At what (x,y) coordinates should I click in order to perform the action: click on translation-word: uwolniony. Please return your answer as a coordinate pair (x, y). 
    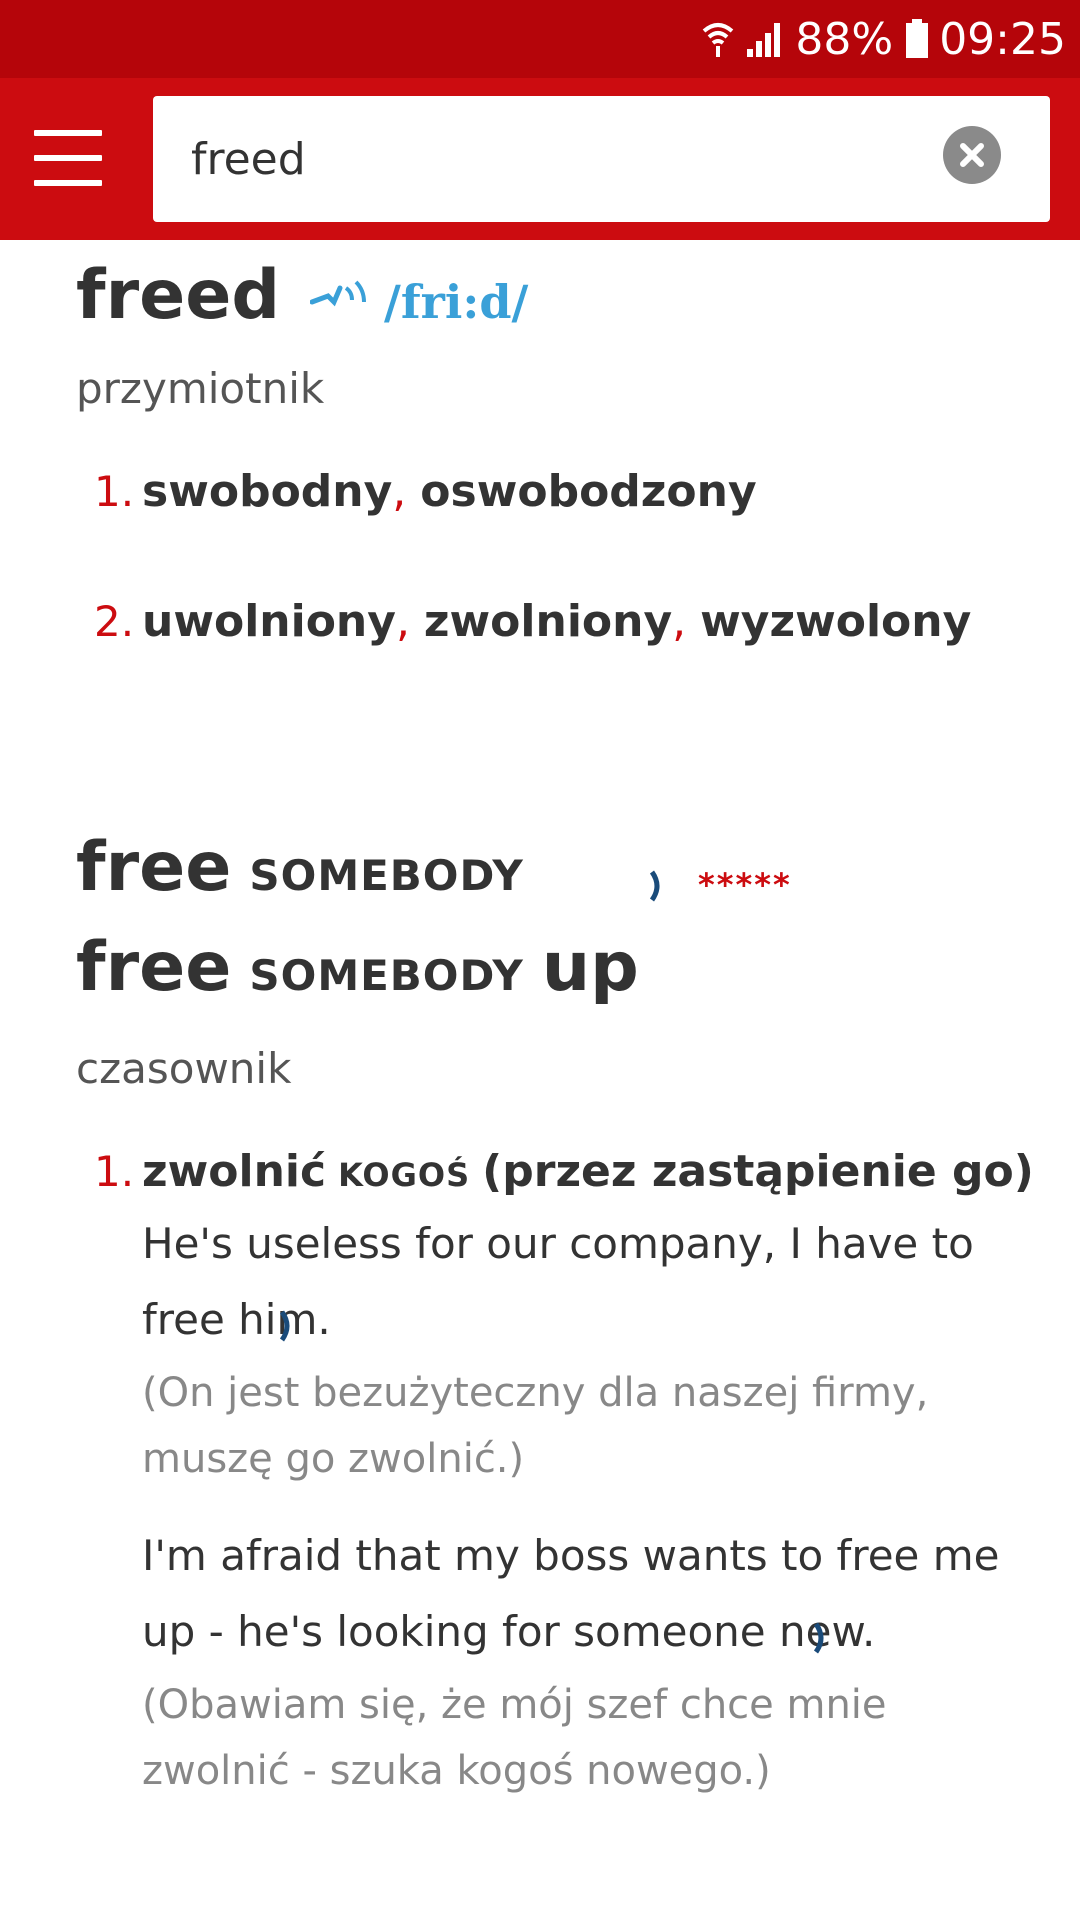
    Looking at the image, I should click on (269, 621).